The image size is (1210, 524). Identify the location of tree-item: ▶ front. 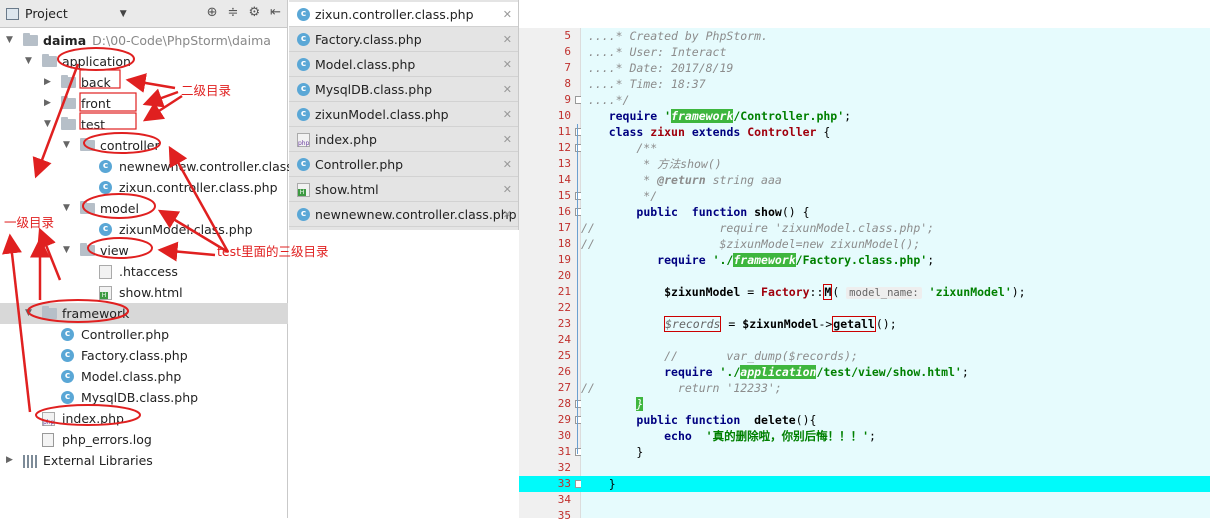
(144, 103).